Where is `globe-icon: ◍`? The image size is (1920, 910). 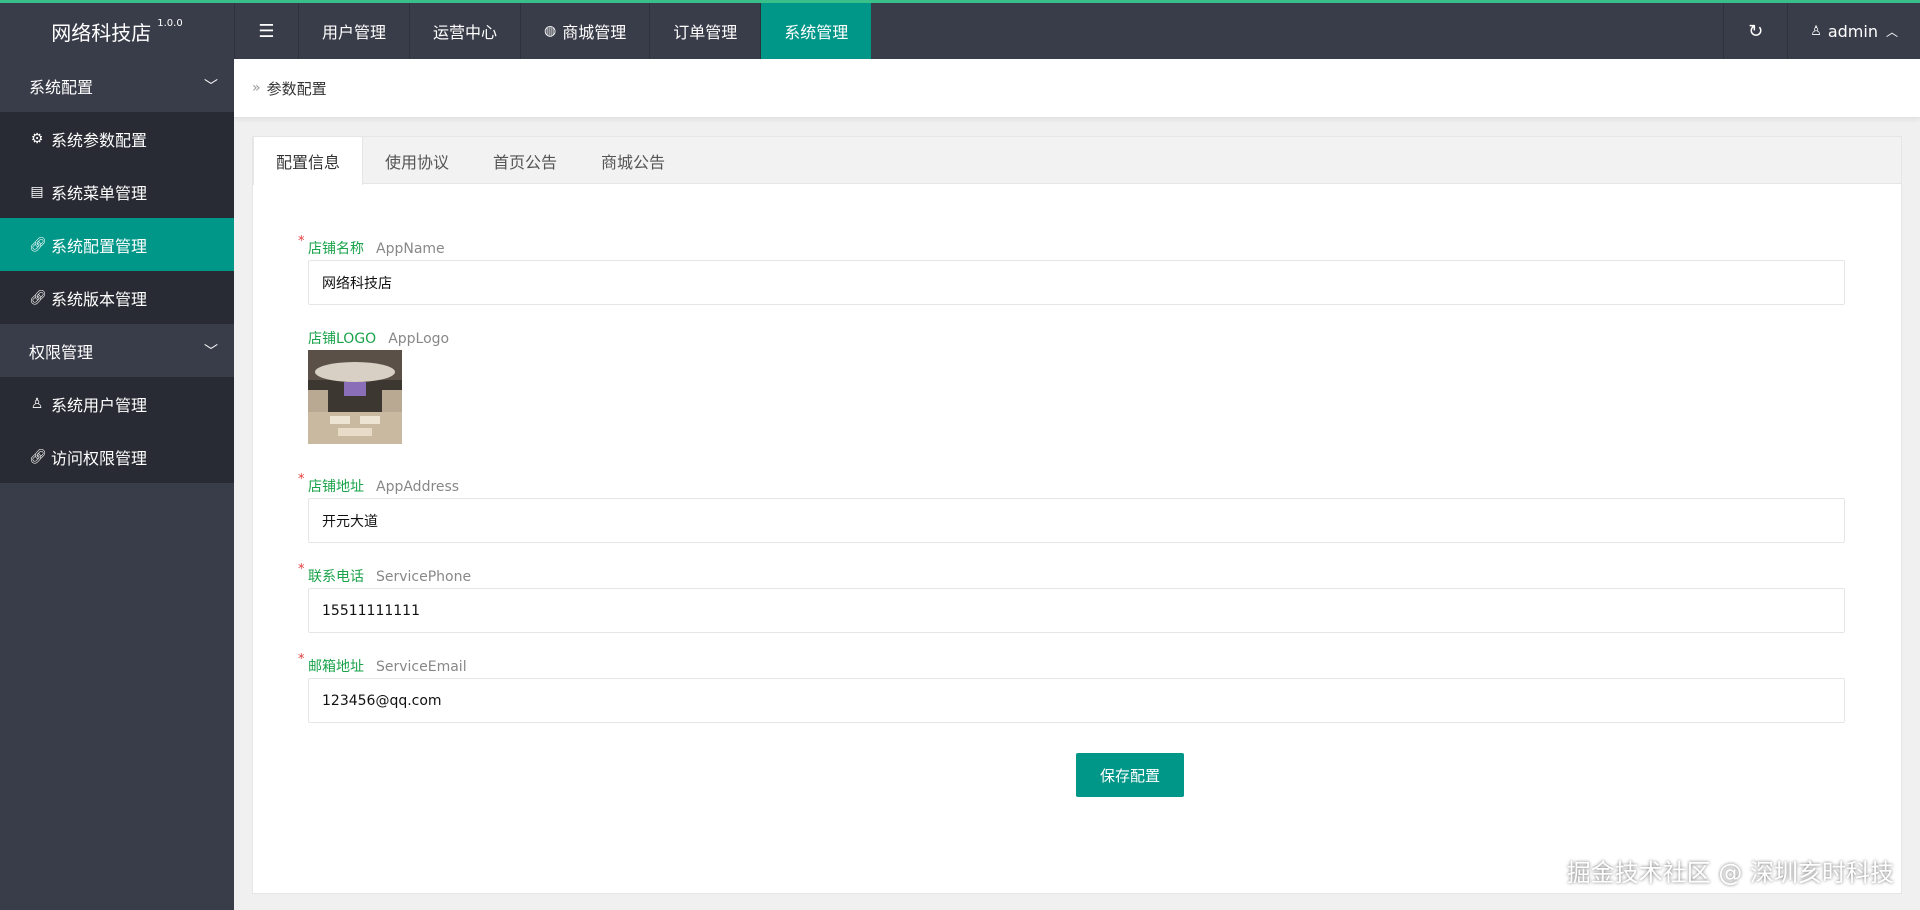 globe-icon: ◍ is located at coordinates (550, 31).